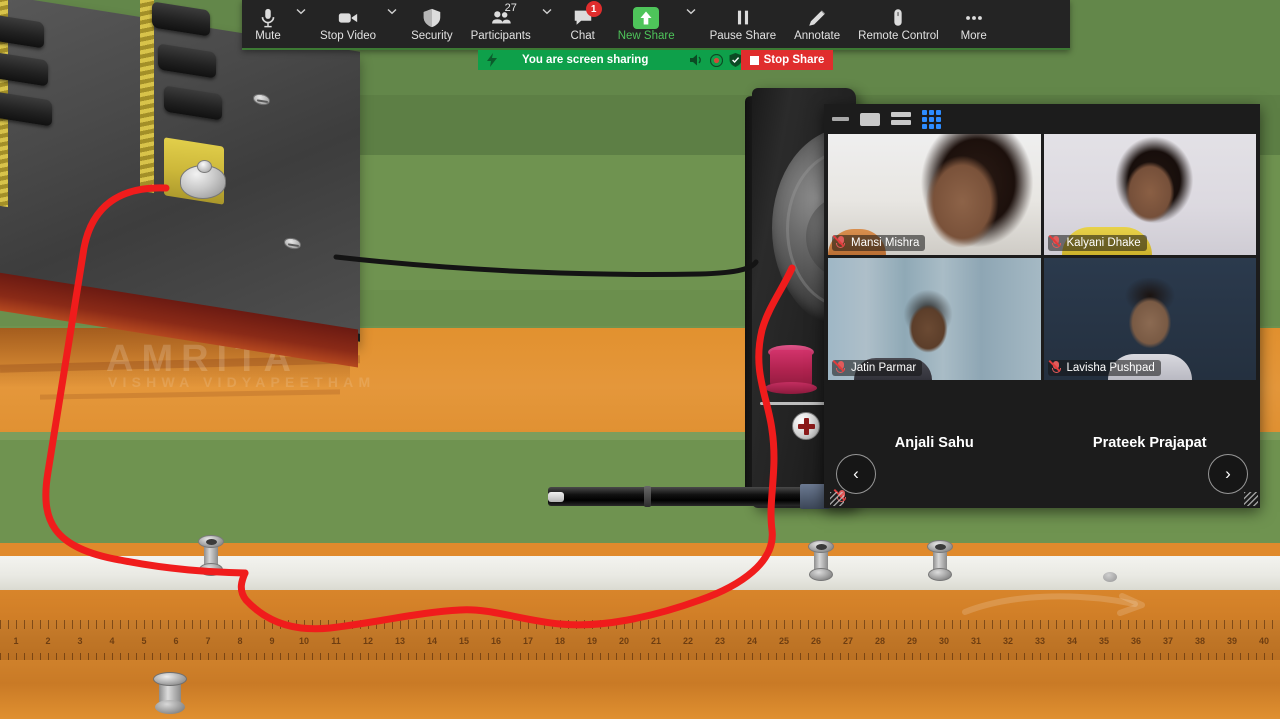 Image resolution: width=1280 pixels, height=719 pixels. What do you see at coordinates (934, 319) in the screenshot?
I see `video-tile: Jatin Parmar` at bounding box center [934, 319].